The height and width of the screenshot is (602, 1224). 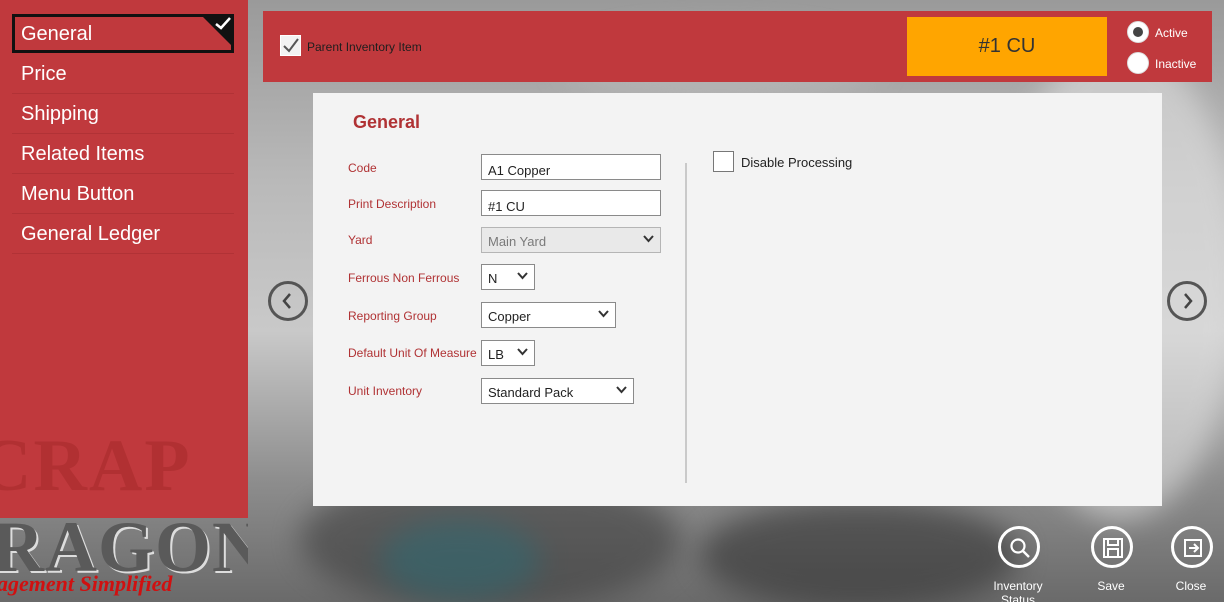 I want to click on logo-word-top: CRAP, so click(x=96, y=466).